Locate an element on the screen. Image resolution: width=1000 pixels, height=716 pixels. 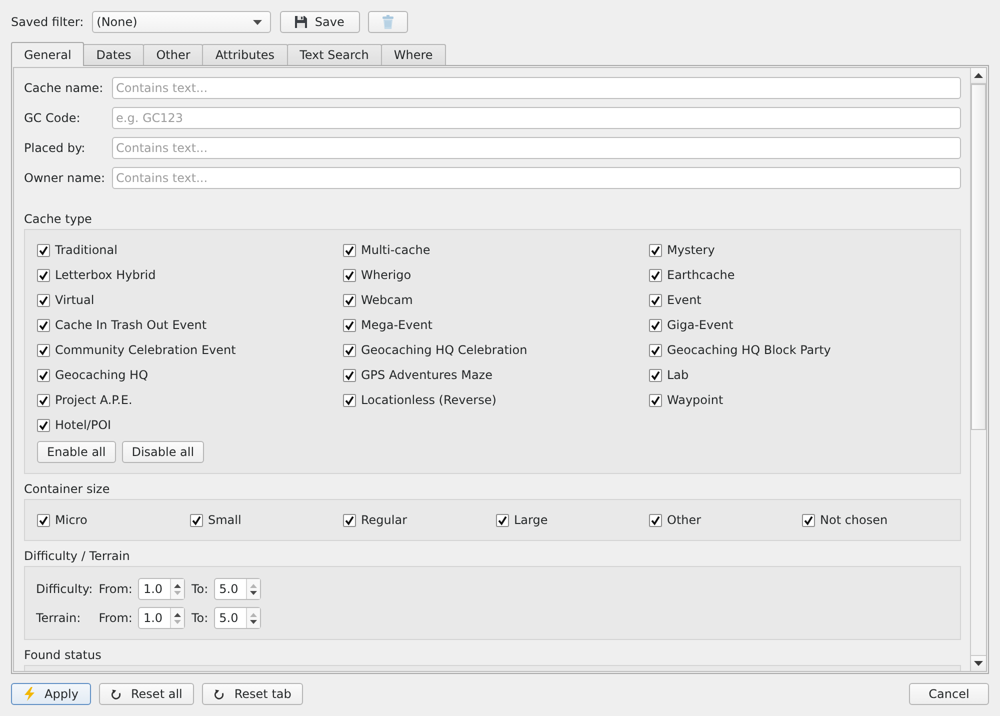
triangle-down-icon is located at coordinates (978, 663).